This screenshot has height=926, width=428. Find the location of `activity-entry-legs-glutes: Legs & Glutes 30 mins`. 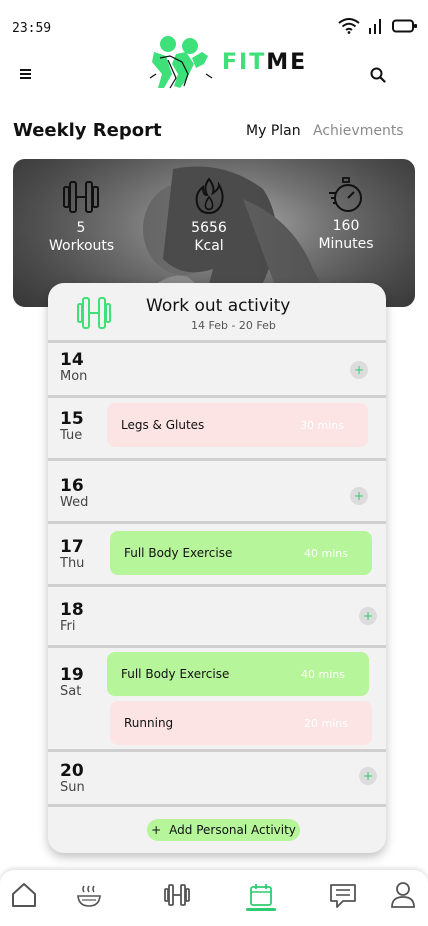

activity-entry-legs-glutes: Legs & Glutes 30 mins is located at coordinates (237, 425).